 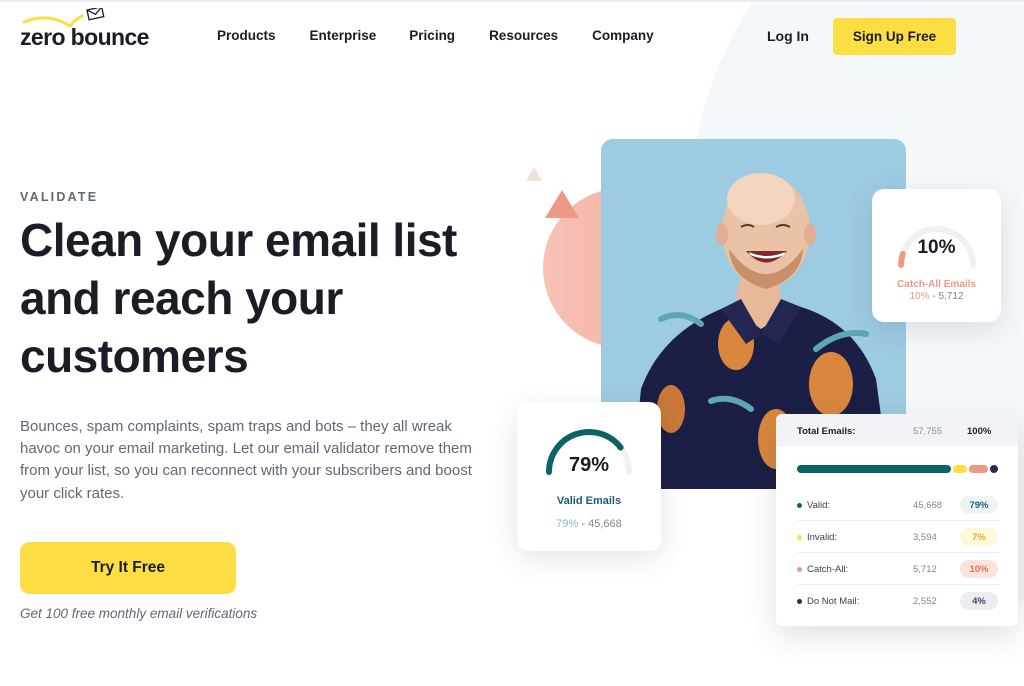 I want to click on distribution-bar, so click(x=898, y=469).